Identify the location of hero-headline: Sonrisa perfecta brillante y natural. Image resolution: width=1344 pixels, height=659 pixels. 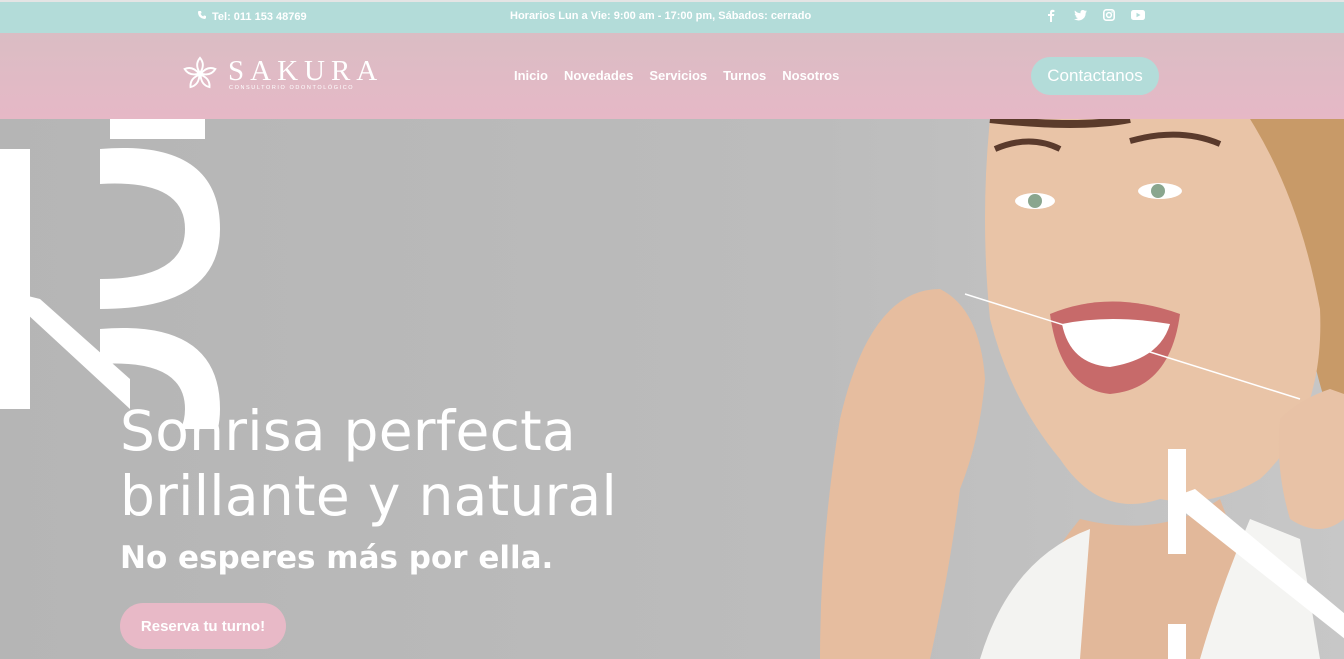
(368, 464).